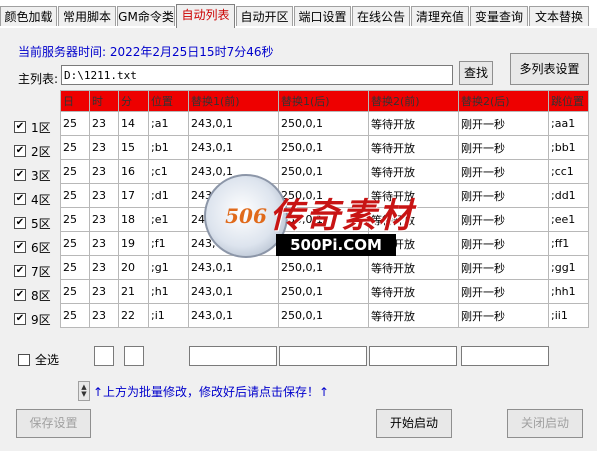  What do you see at coordinates (133, 147) in the screenshot?
I see `table-cell: 15` at bounding box center [133, 147].